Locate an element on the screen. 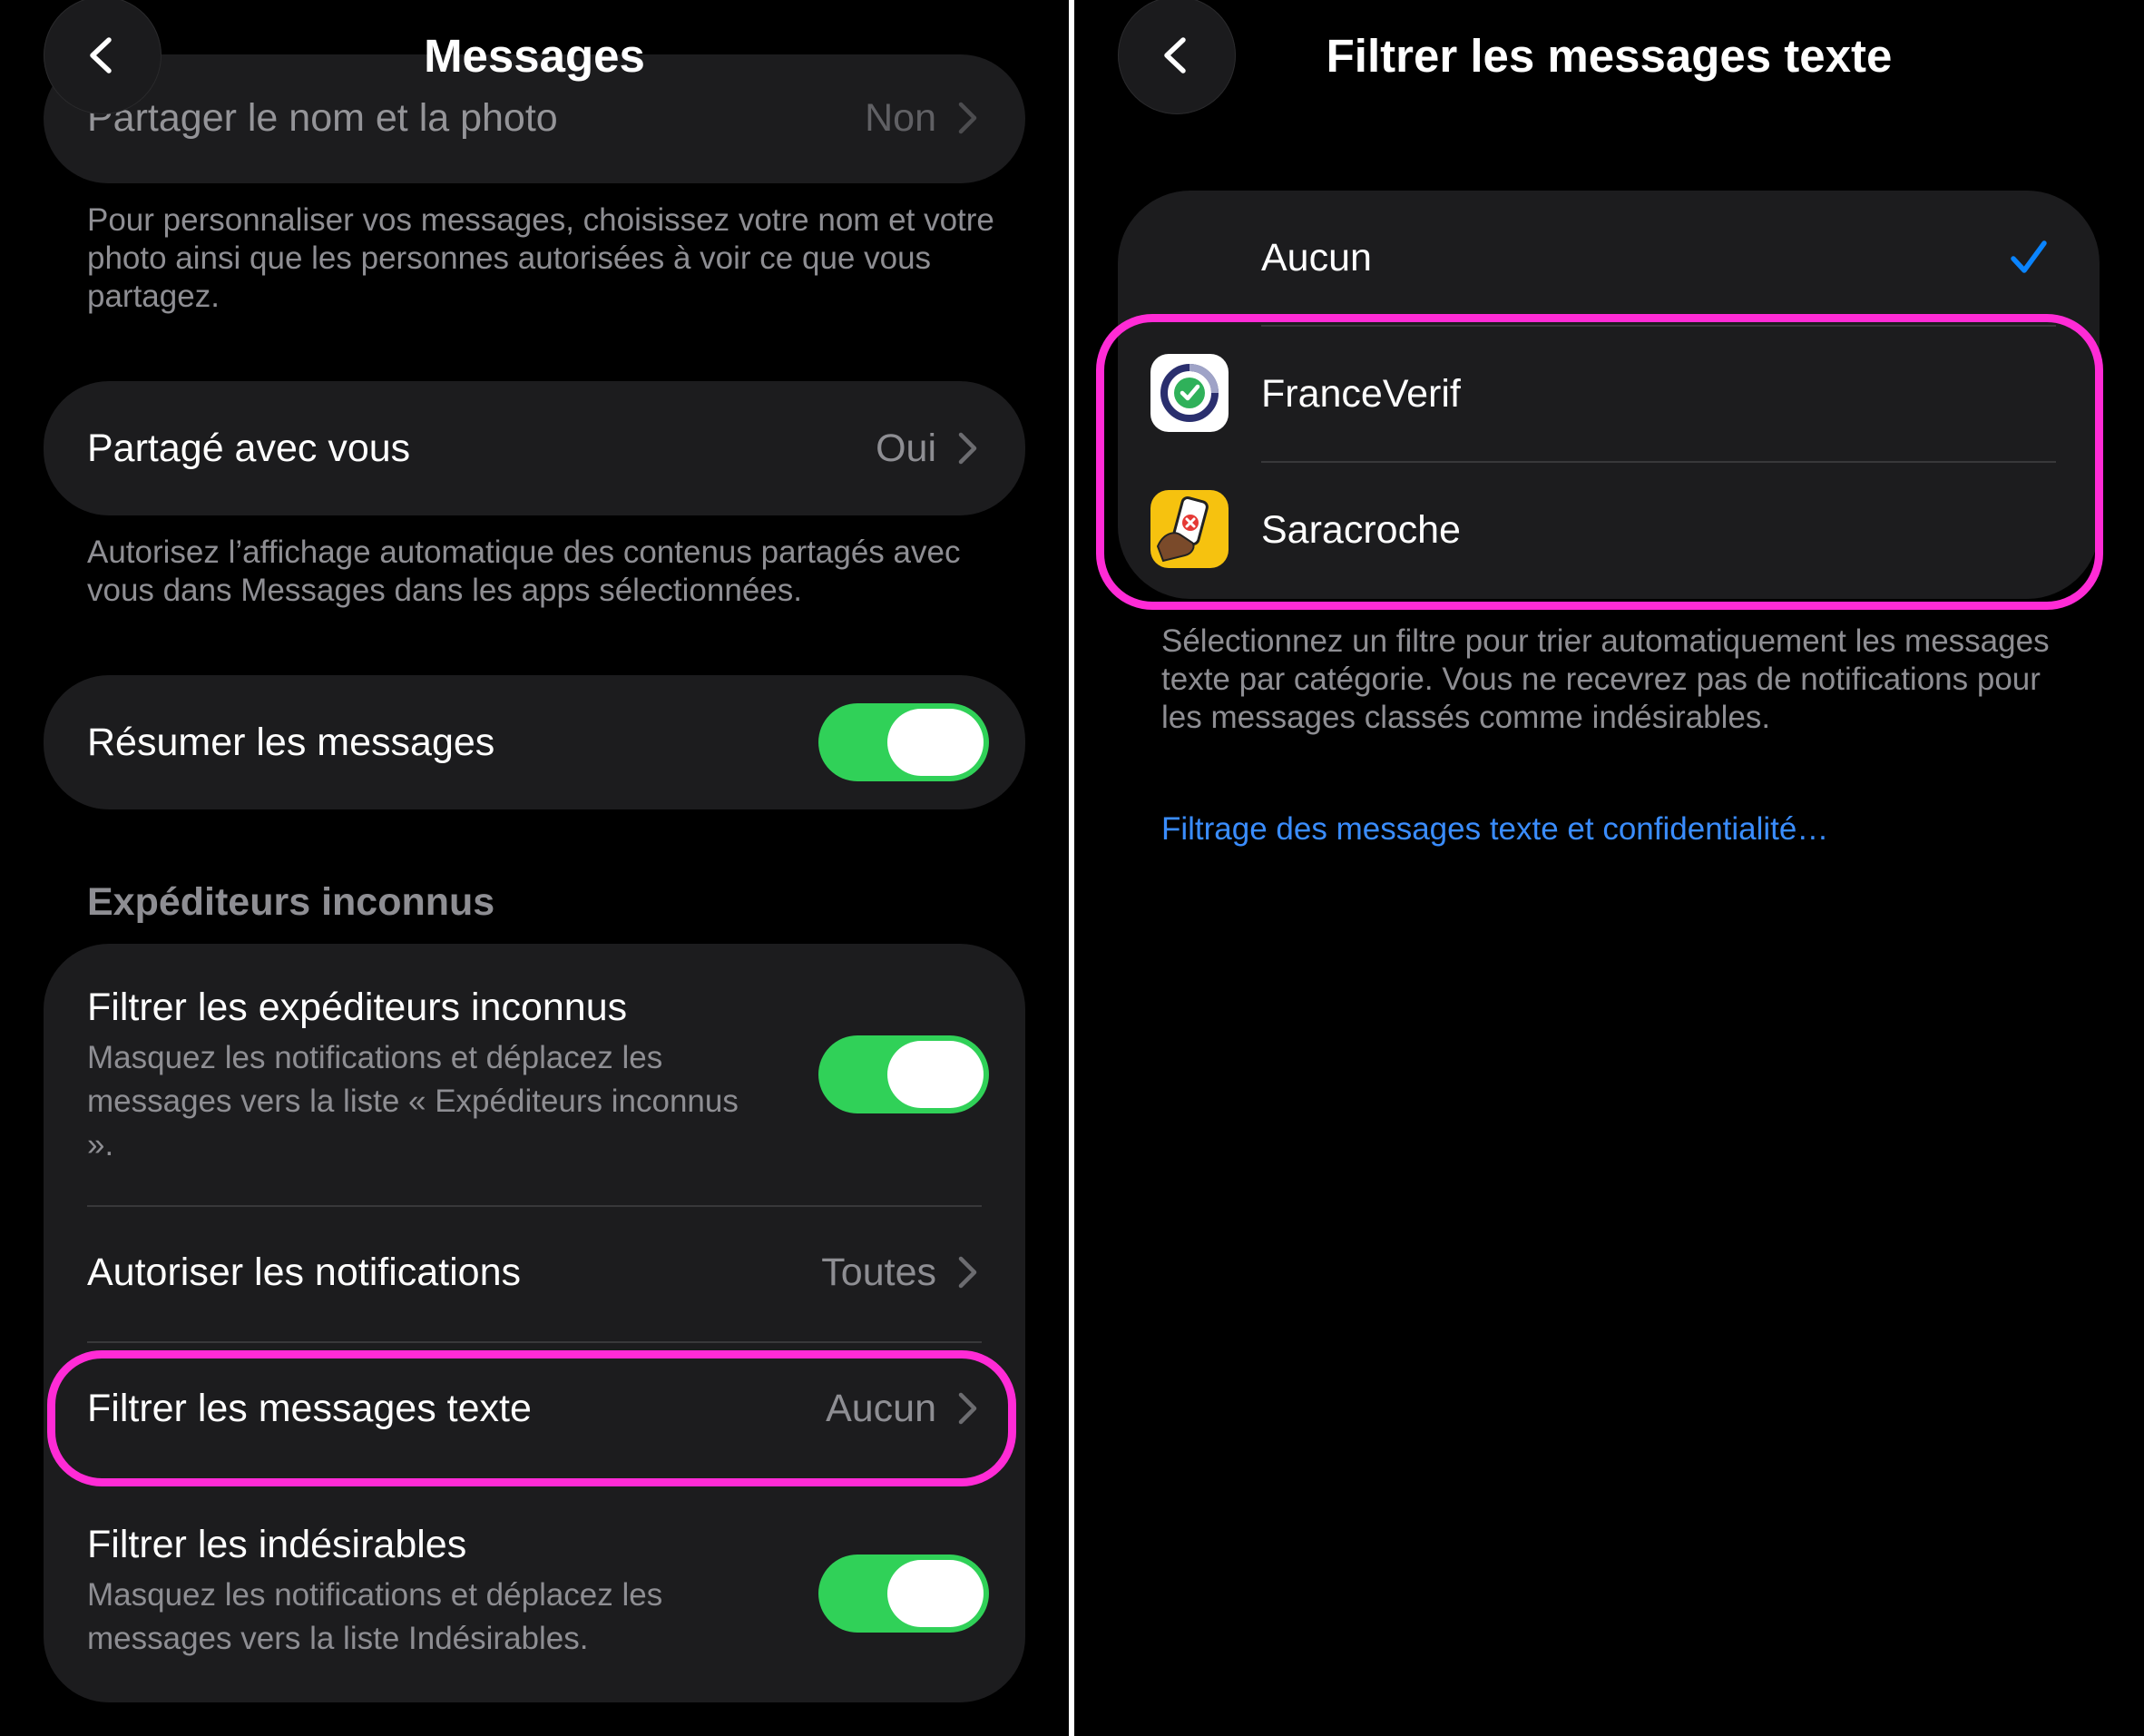 This screenshot has height=1736, width=2144. filter-apps-highlight is located at coordinates (1599, 462).